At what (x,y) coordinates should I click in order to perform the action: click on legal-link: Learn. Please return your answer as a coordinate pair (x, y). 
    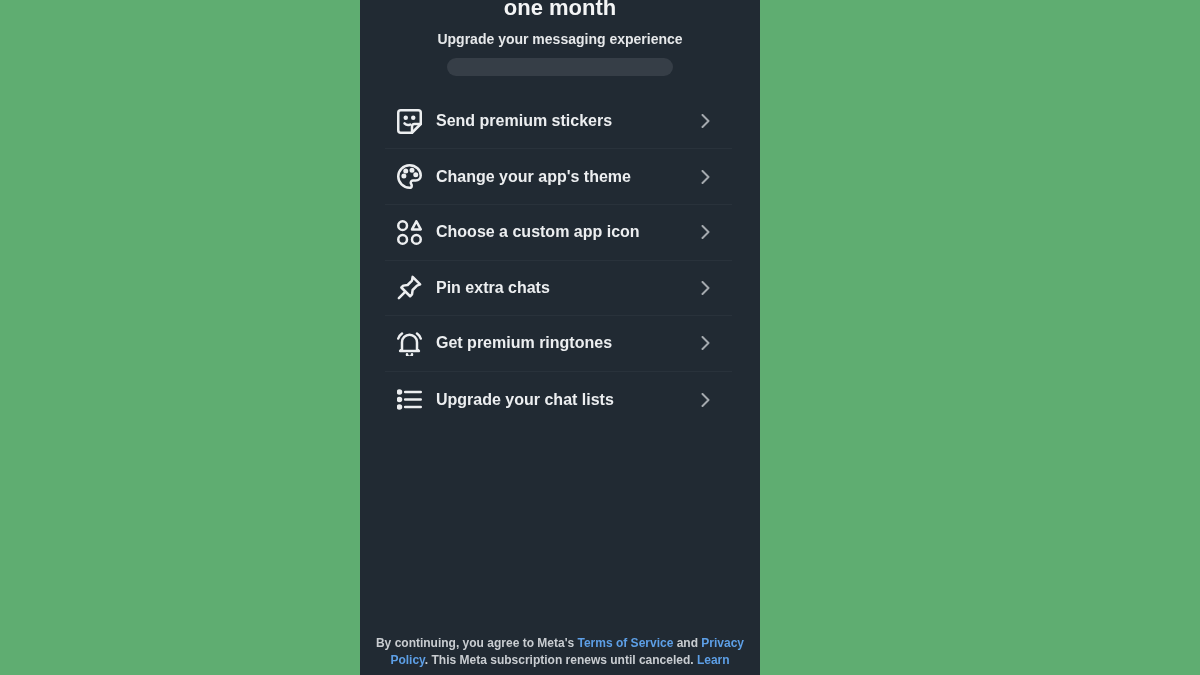
    Looking at the image, I should click on (713, 660).